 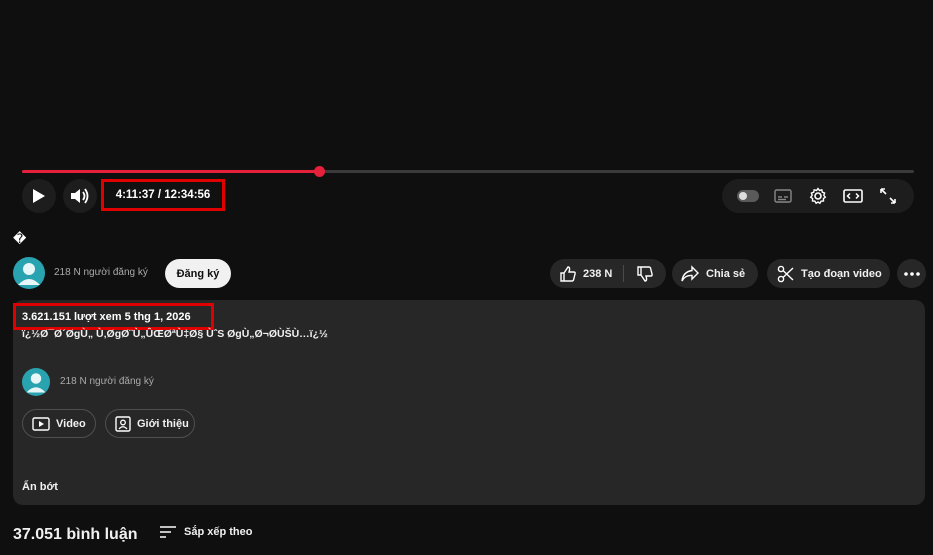 I want to click on subscriber-count: 218 N người đăng ký, so click(x=101, y=272).